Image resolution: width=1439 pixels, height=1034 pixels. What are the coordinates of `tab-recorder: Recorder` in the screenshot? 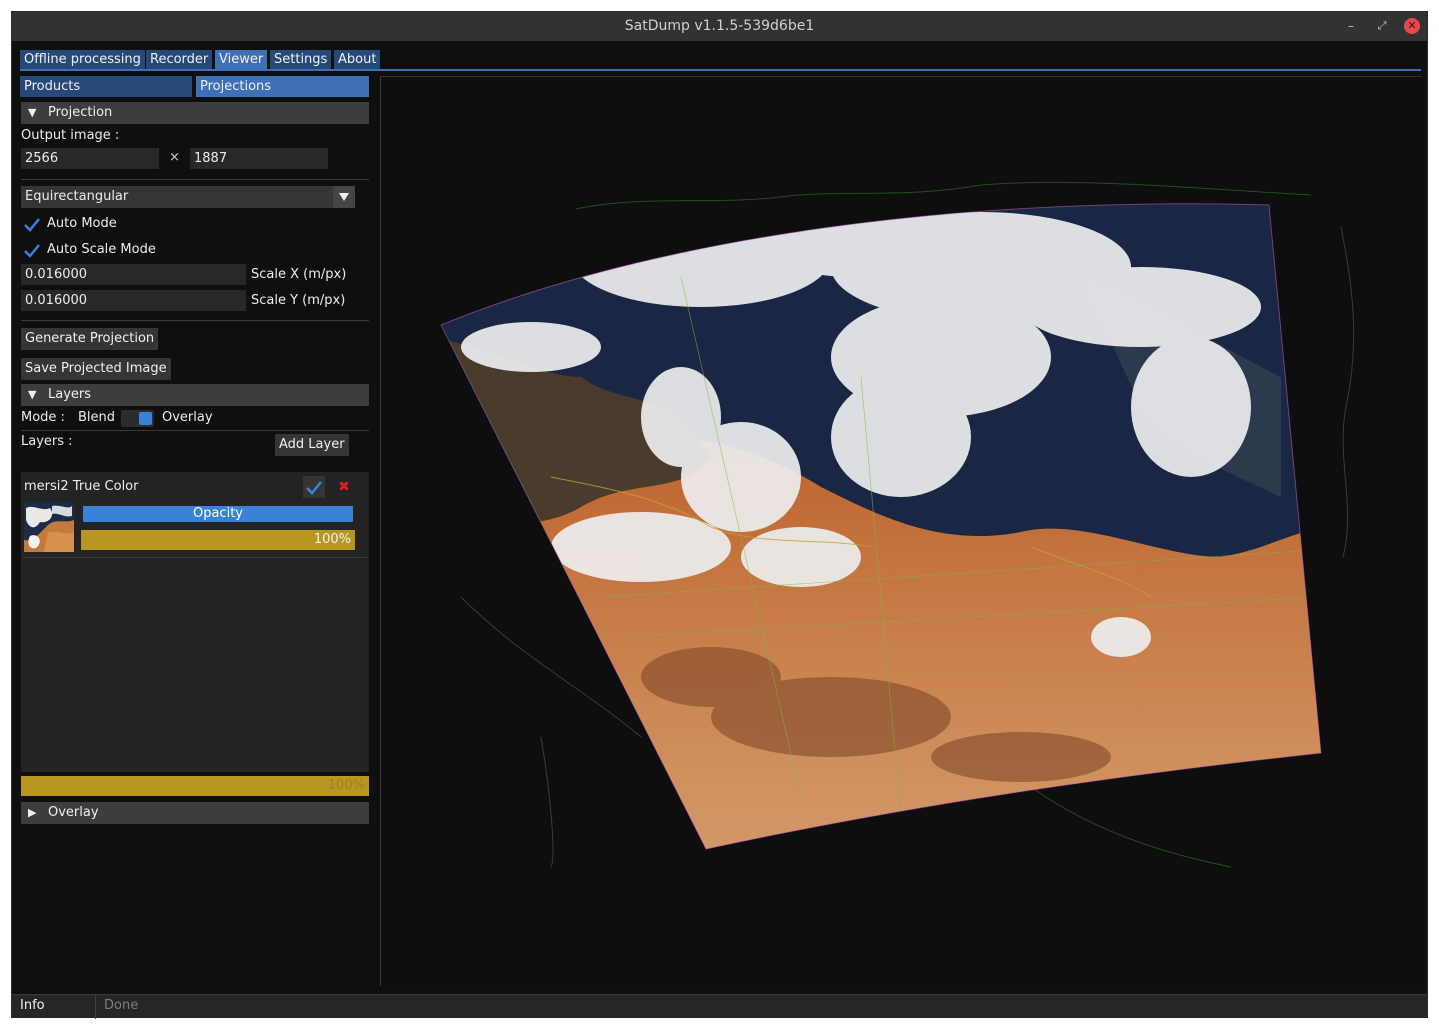 It's located at (179, 60).